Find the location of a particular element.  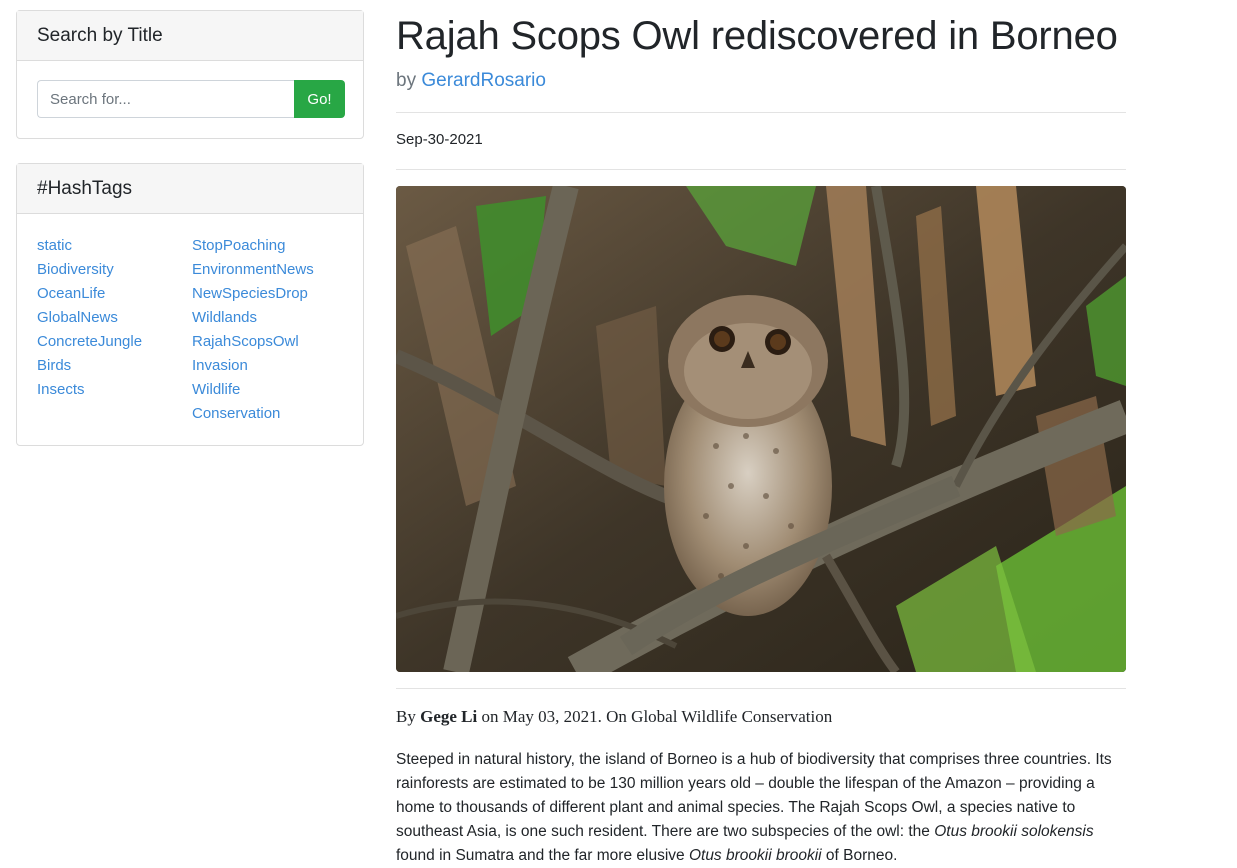

hashtag-link: Conservation is located at coordinates (269, 414).